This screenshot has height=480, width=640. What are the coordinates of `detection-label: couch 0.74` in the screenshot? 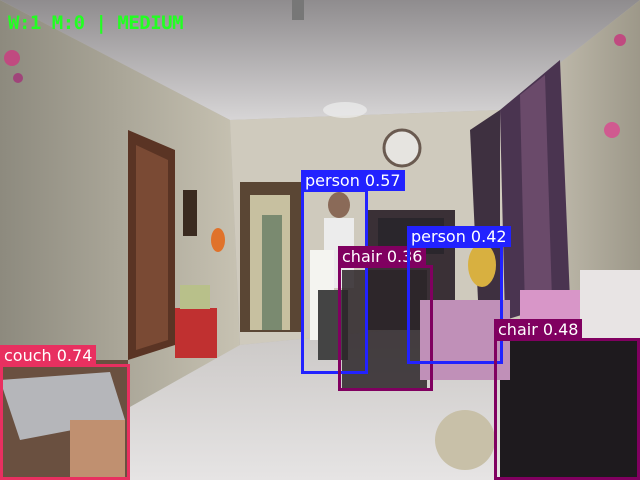 It's located at (48, 355).